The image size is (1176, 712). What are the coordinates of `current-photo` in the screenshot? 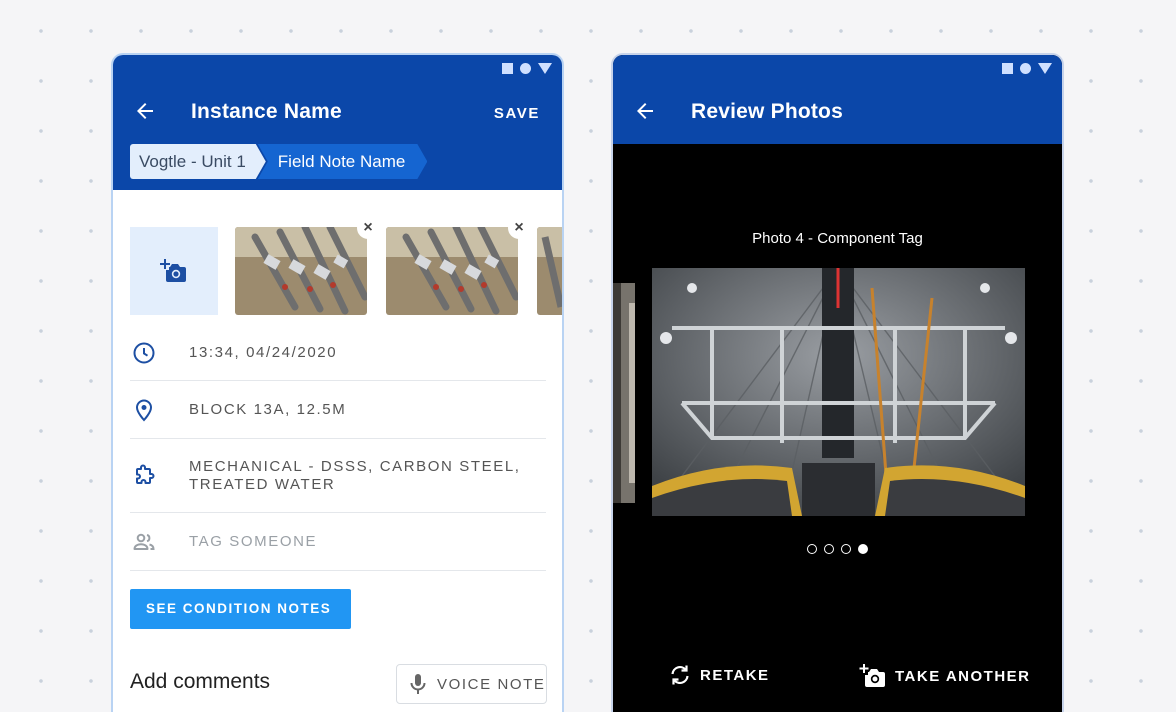 It's located at (838, 392).